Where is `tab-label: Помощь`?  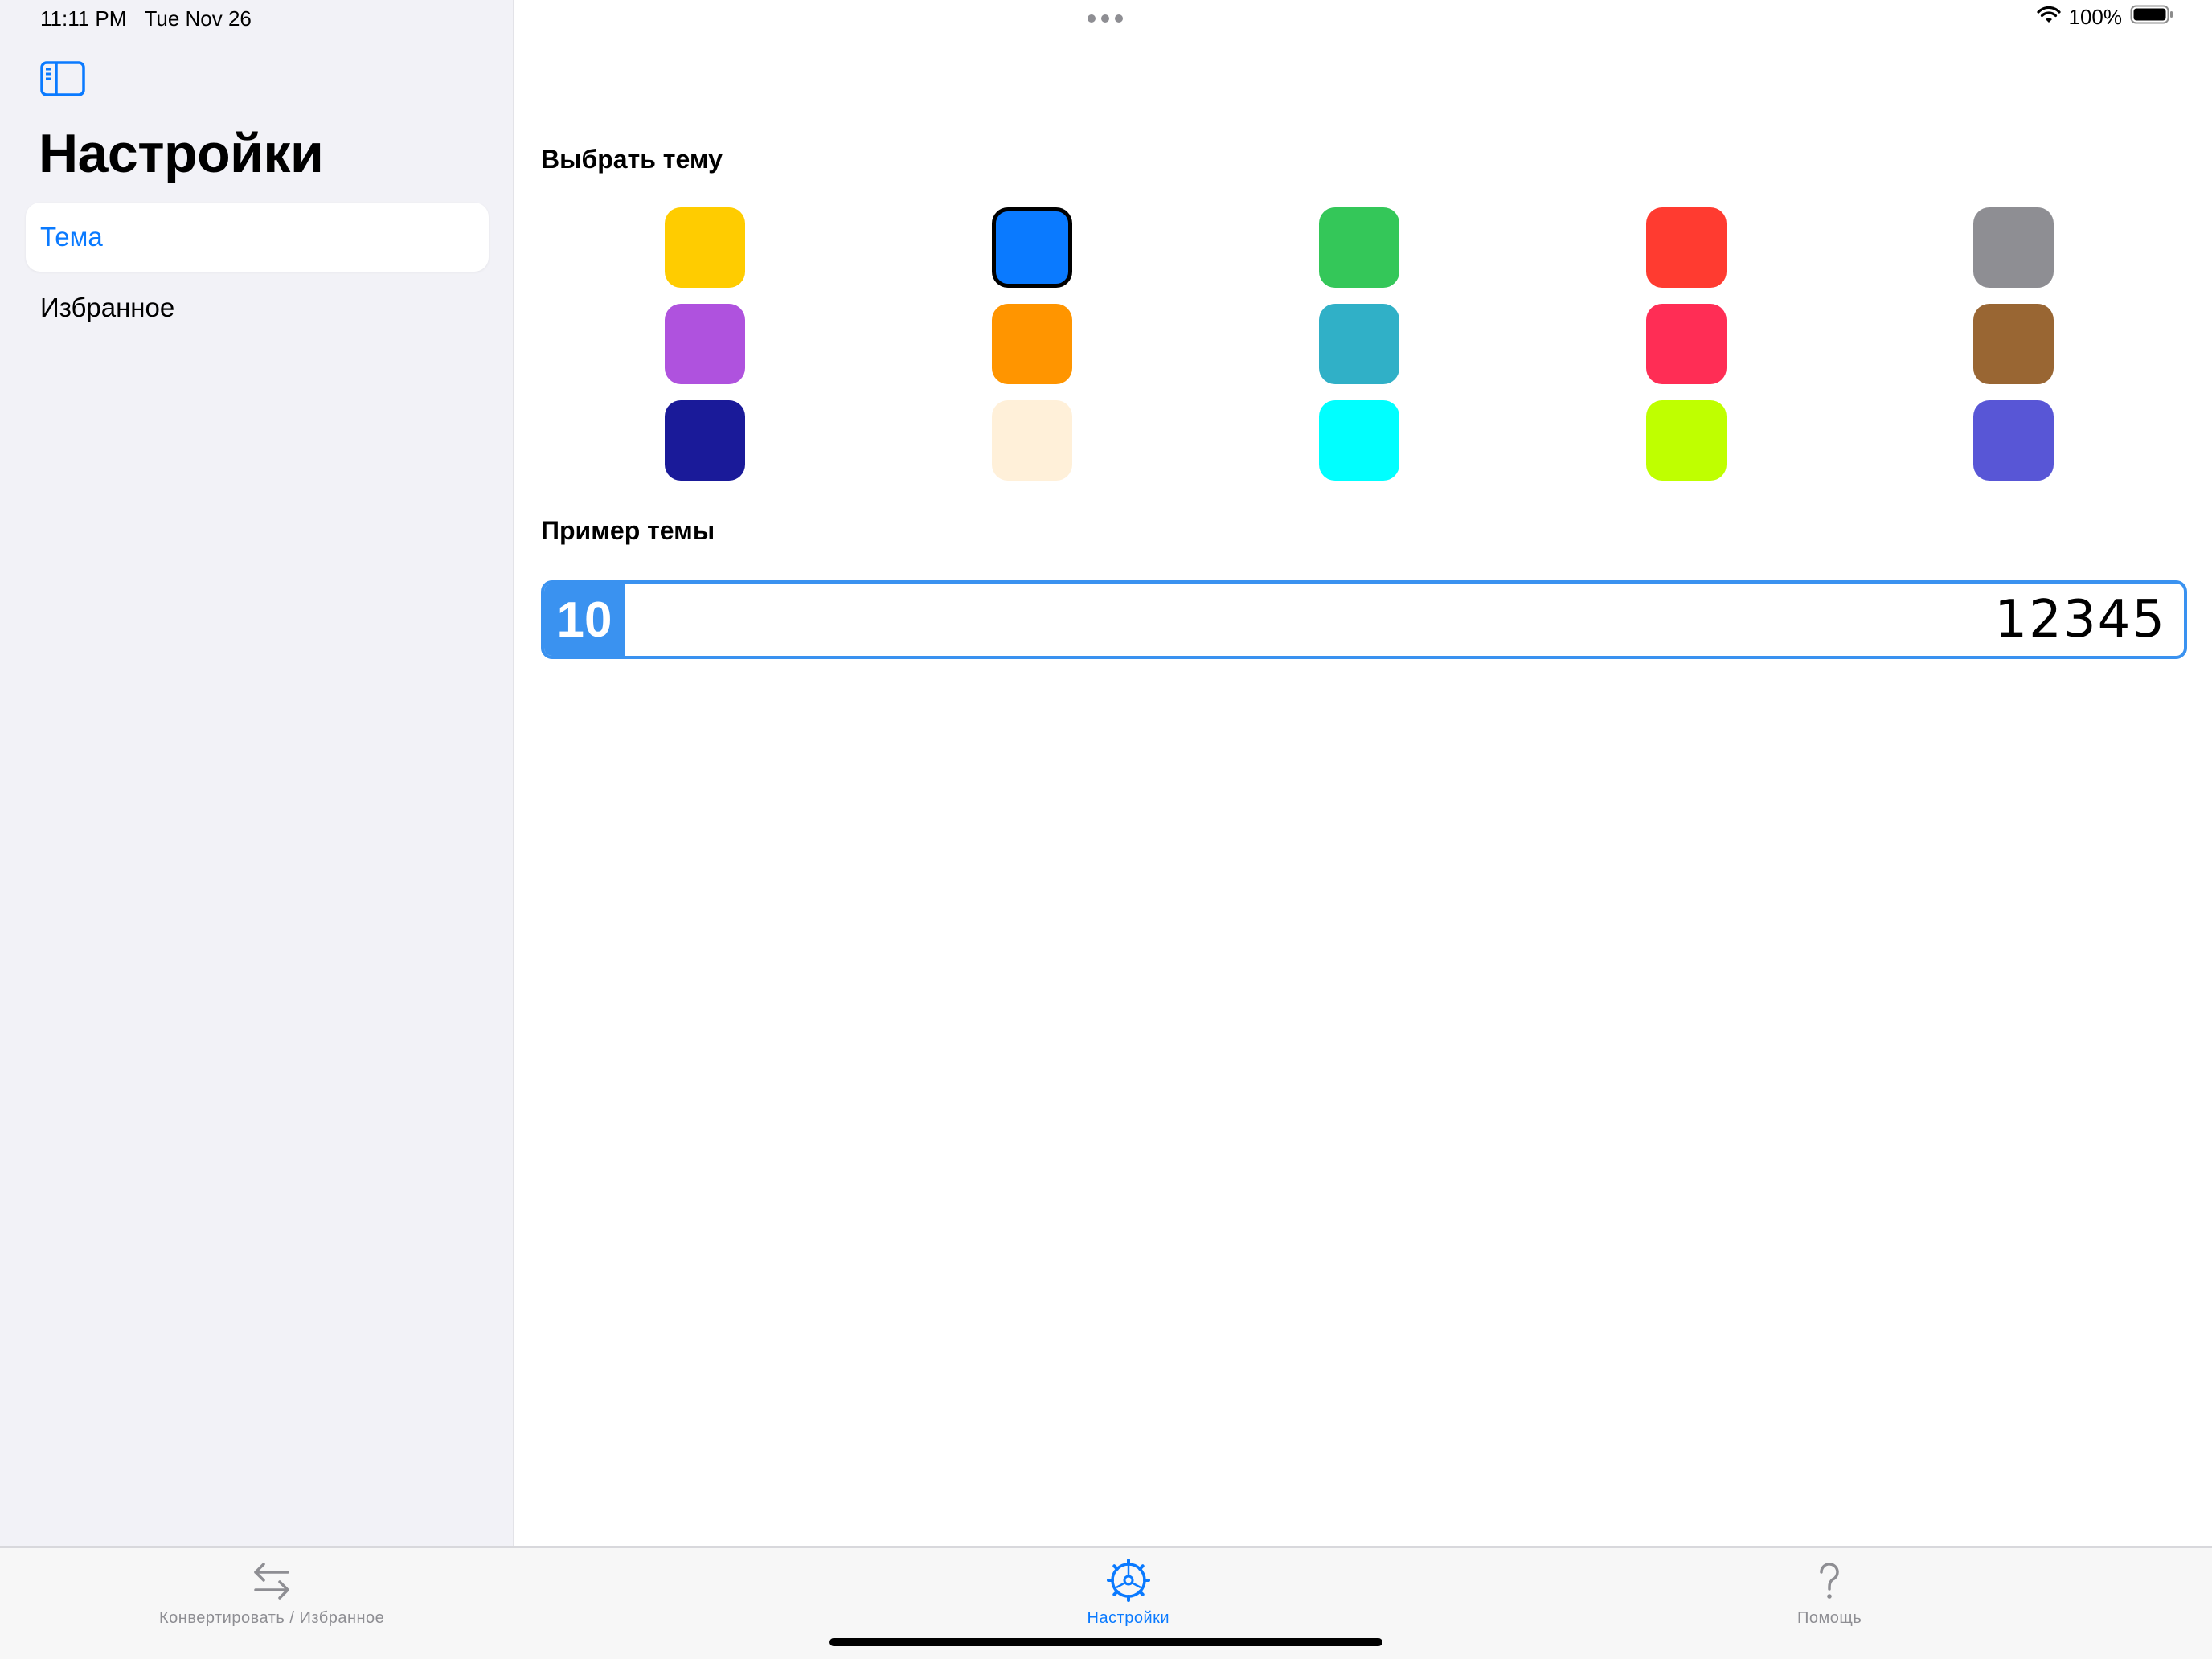 tab-label: Помощь is located at coordinates (1830, 1618).